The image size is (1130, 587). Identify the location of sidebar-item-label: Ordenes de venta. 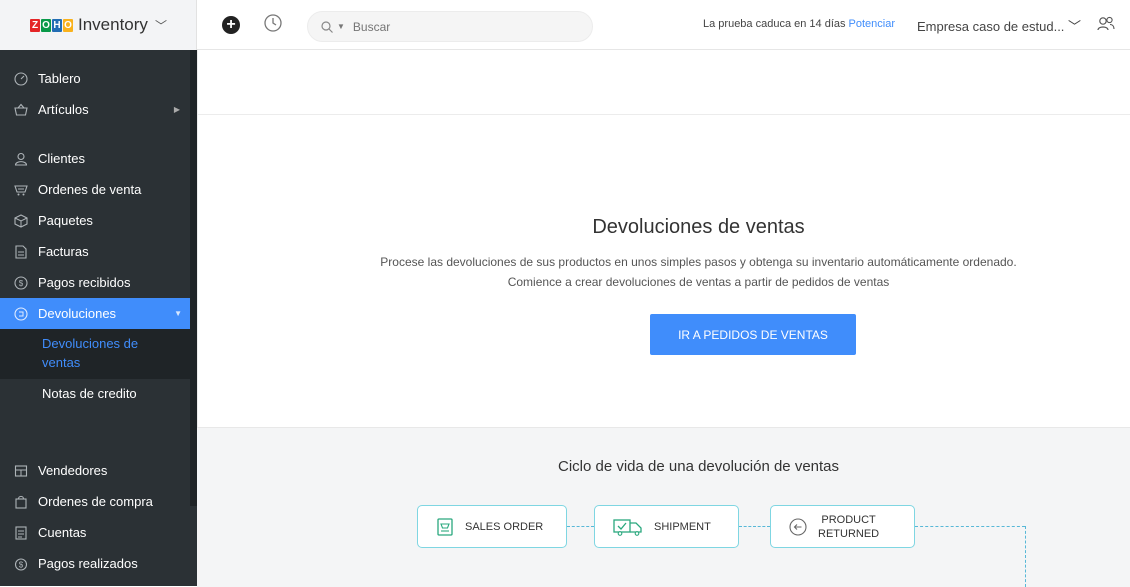
(90, 189).